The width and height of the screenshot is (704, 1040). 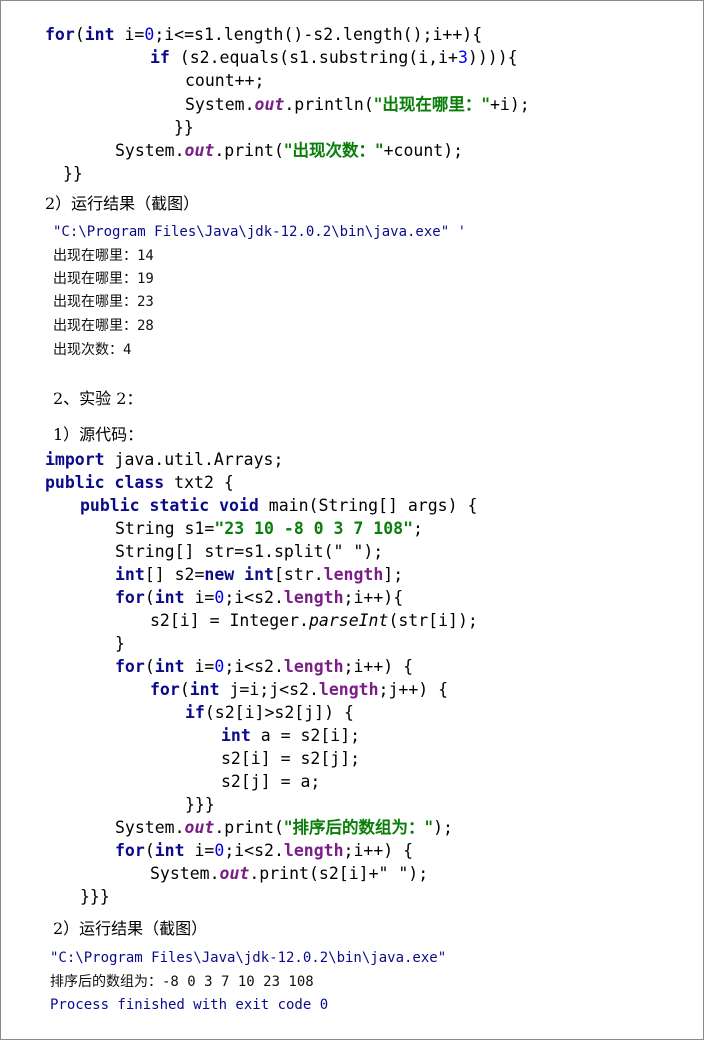 I want to click on code-text: [] s2=, so click(x=174, y=574).